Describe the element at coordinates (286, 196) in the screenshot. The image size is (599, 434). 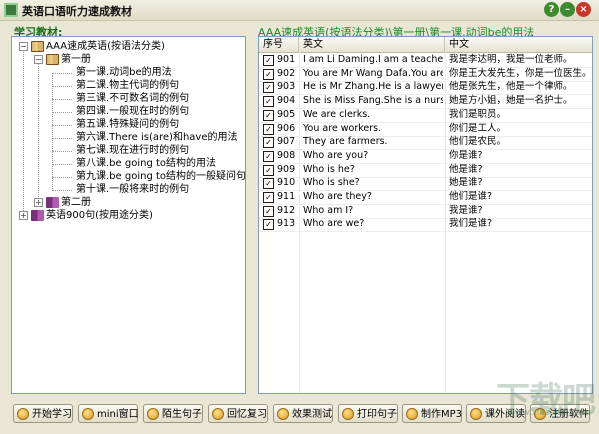
I see `cell-number: 911` at that location.